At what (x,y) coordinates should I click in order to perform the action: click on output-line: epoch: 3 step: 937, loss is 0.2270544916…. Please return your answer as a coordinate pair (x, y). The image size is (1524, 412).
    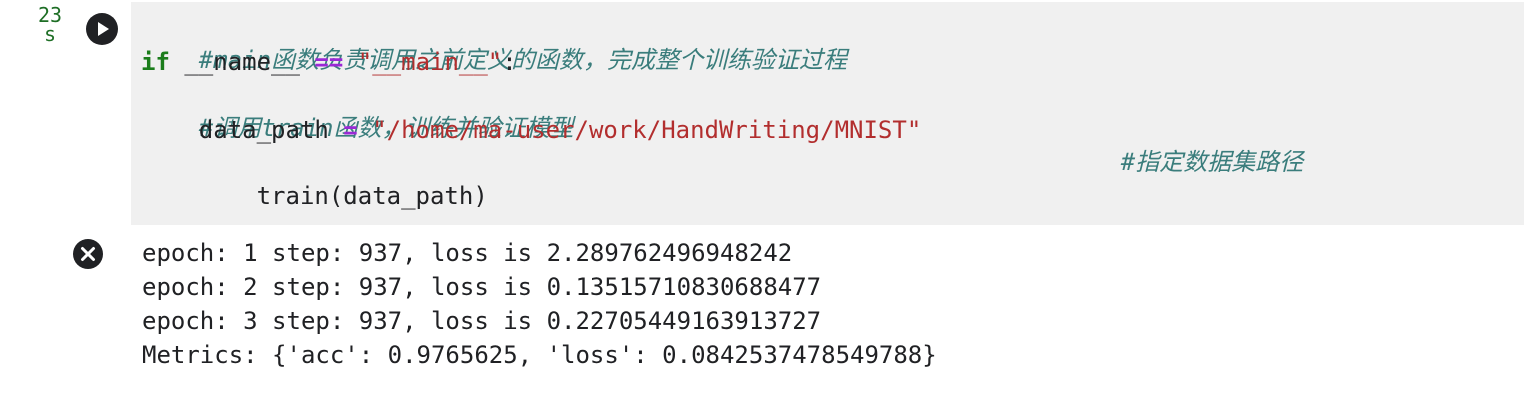
    Looking at the image, I should click on (482, 321).